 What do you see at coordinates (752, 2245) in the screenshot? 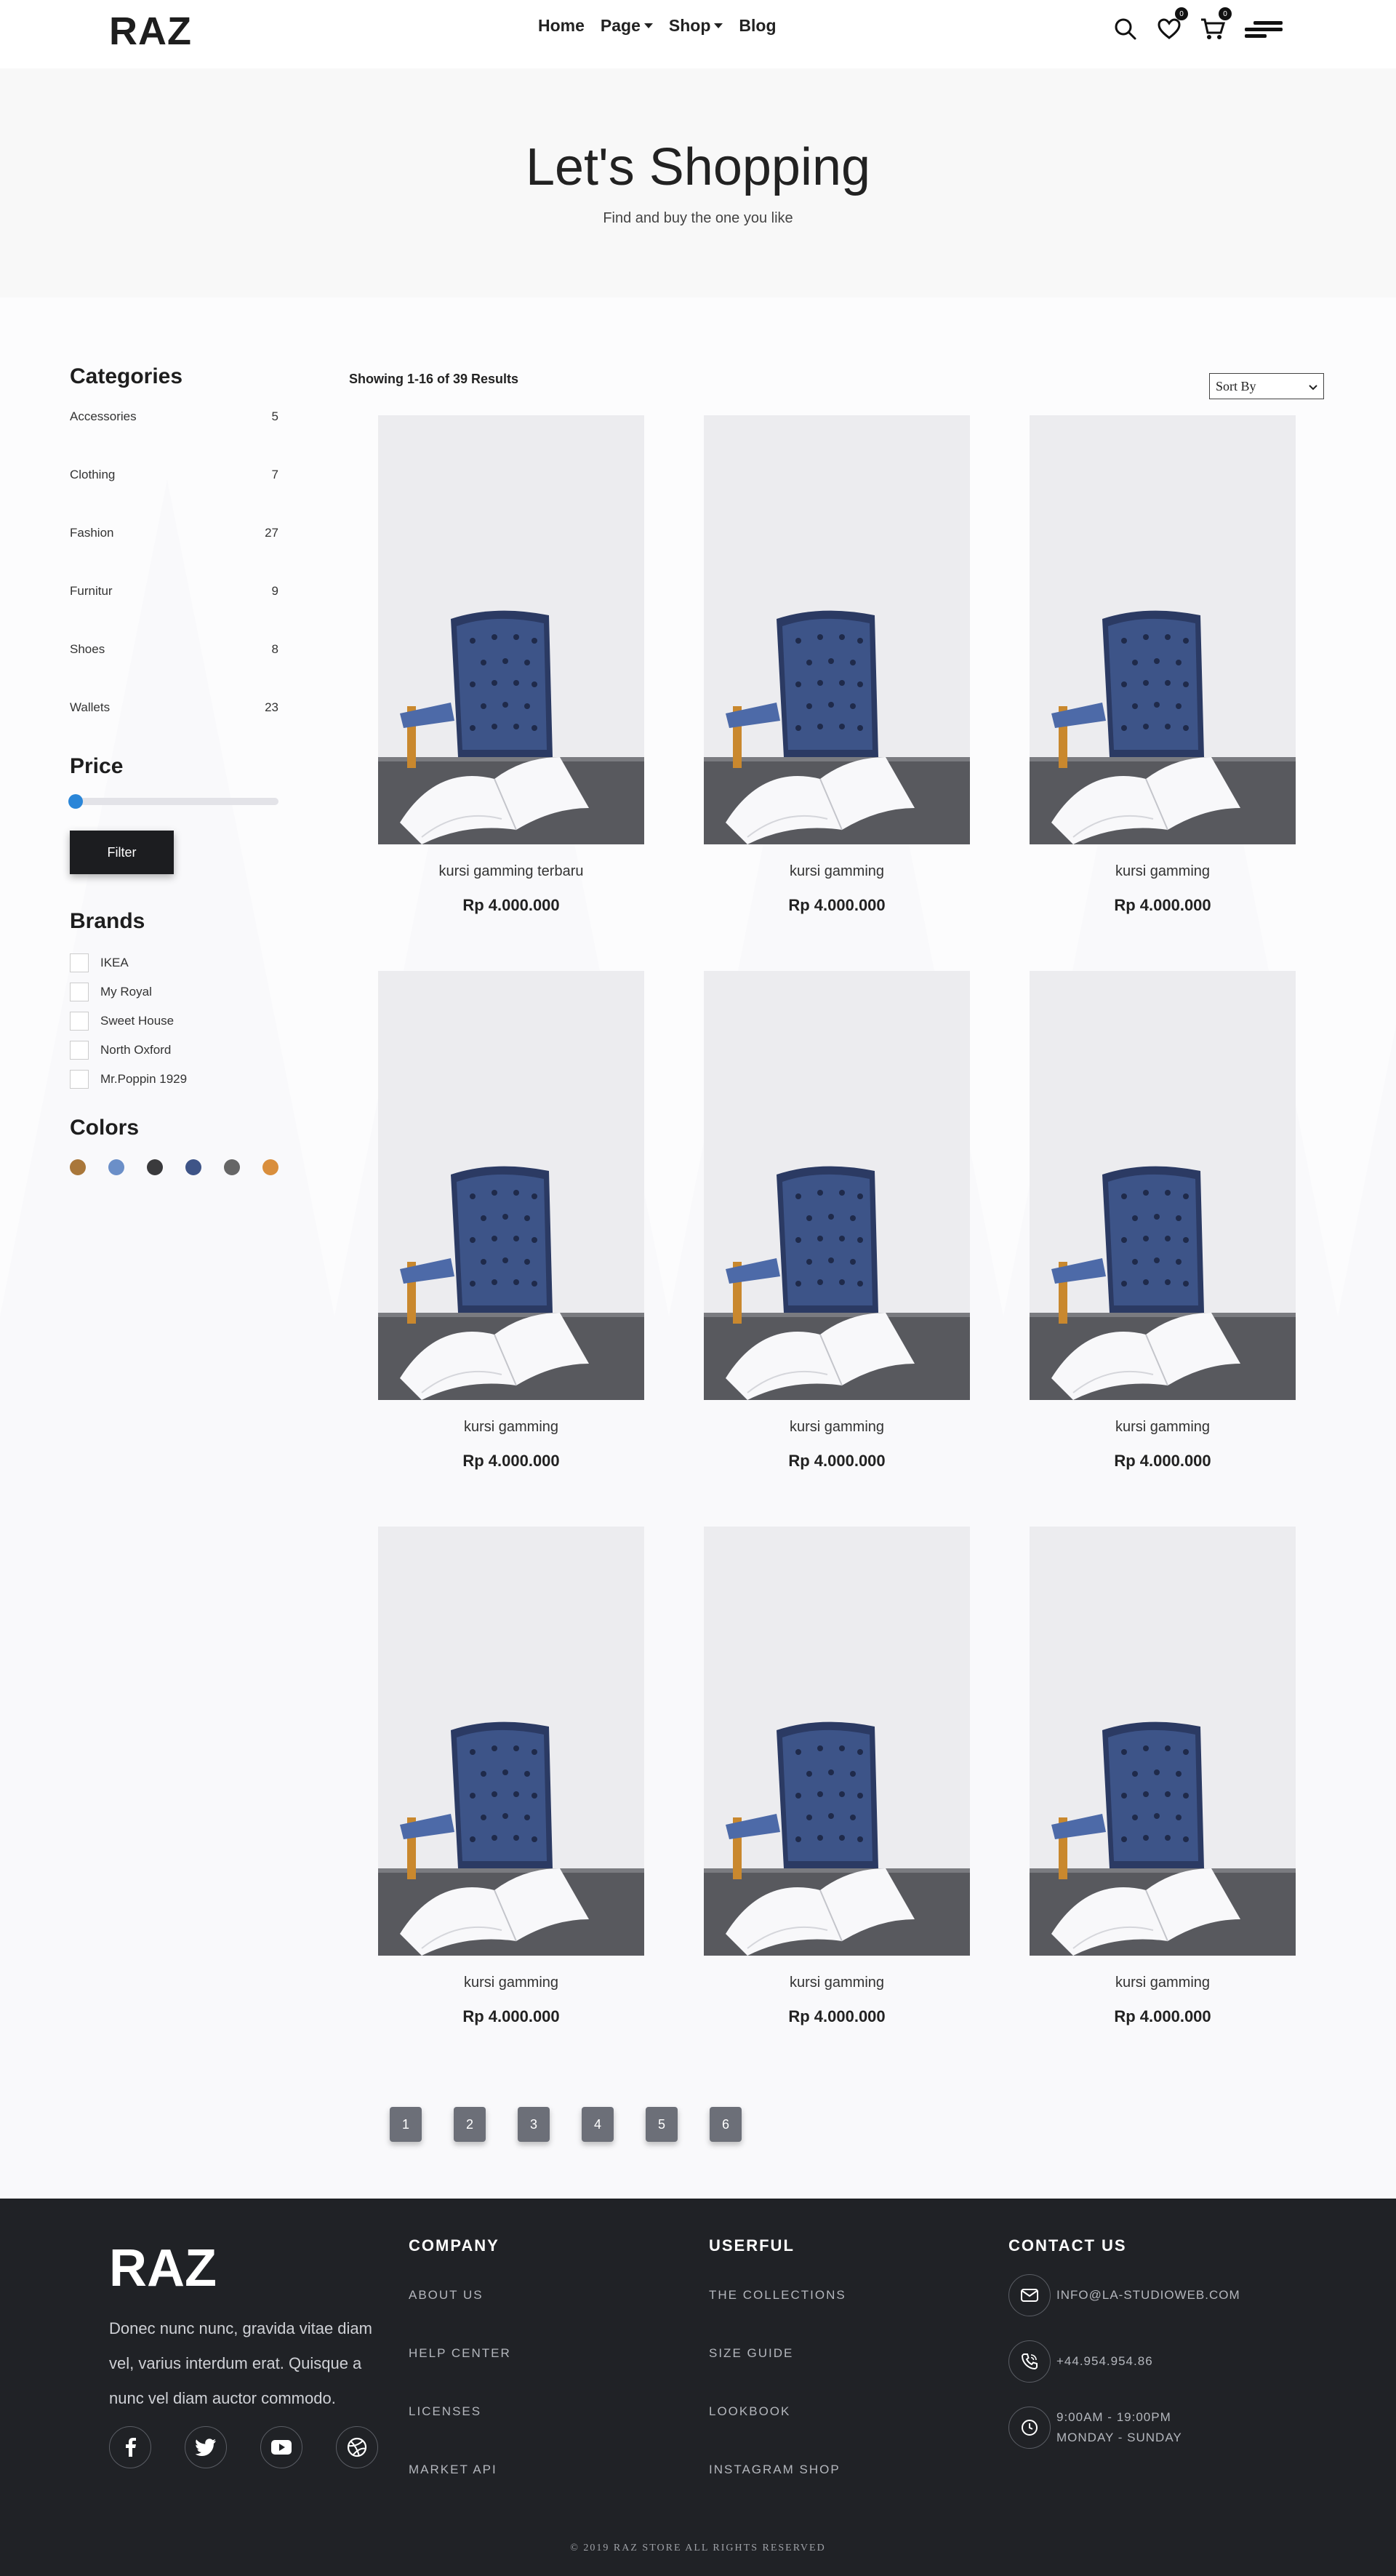
I see `footer-userful-heading: USERFUL` at bounding box center [752, 2245].